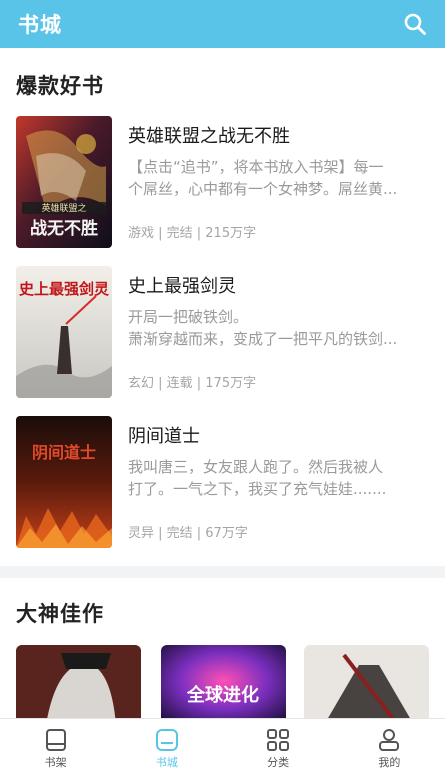 This screenshot has width=445, height=770. I want to click on category-grid-icon, so click(278, 740).